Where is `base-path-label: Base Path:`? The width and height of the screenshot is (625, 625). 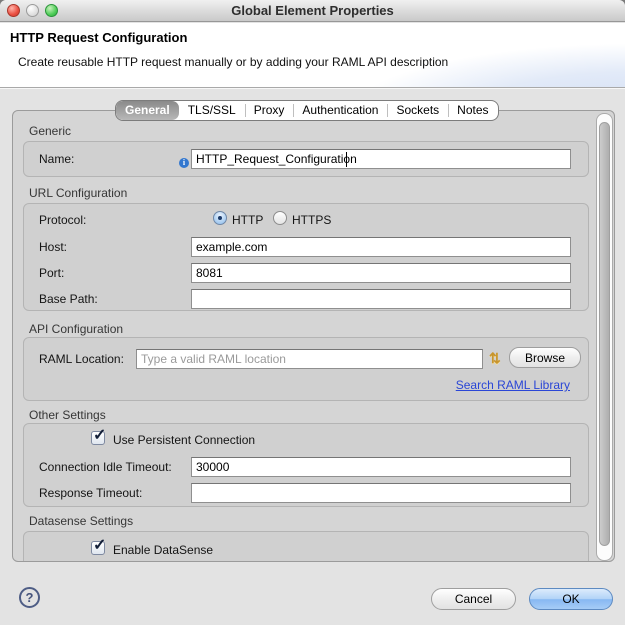 base-path-label: Base Path: is located at coordinates (68, 299).